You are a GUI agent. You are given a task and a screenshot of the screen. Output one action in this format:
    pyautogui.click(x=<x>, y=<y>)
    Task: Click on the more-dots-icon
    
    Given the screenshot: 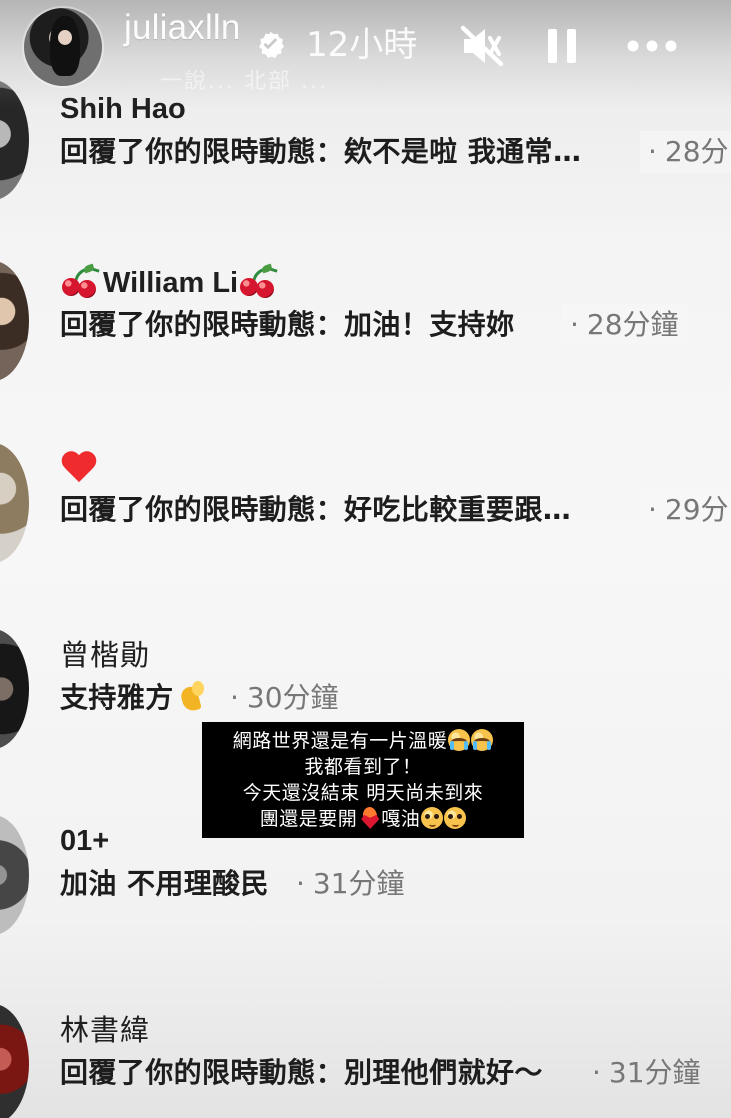 What is the action you would take?
    pyautogui.click(x=652, y=46)
    